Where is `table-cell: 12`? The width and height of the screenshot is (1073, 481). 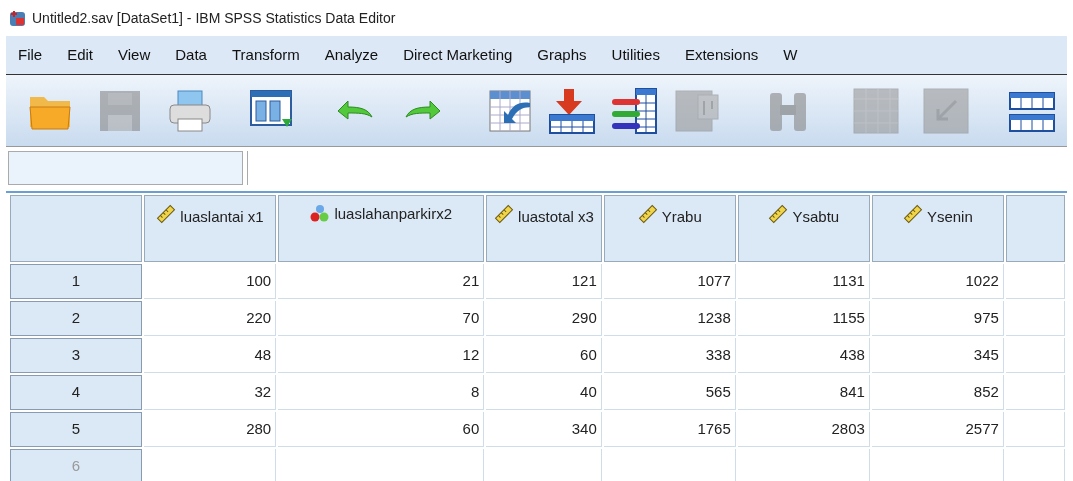
table-cell: 12 is located at coordinates (381, 355).